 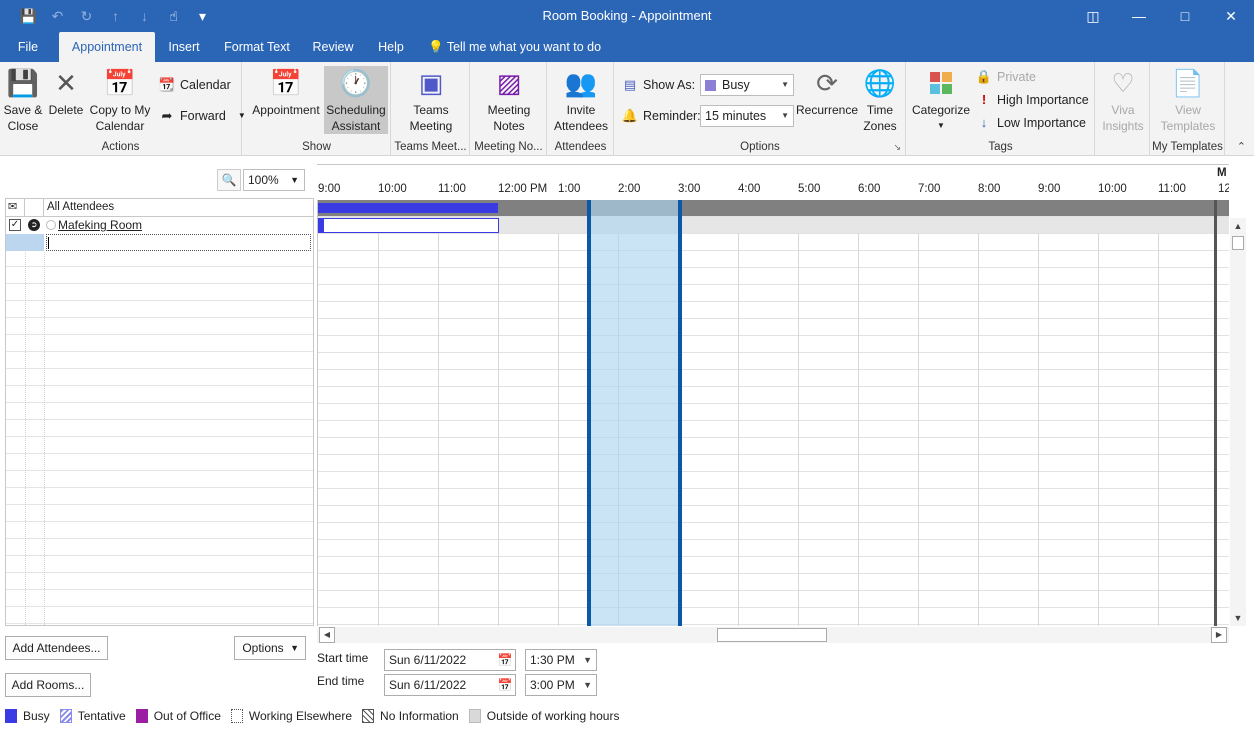 What do you see at coordinates (120, 100) in the screenshot?
I see `copy-to-calendar-button: 📅 Copy to My Calendar` at bounding box center [120, 100].